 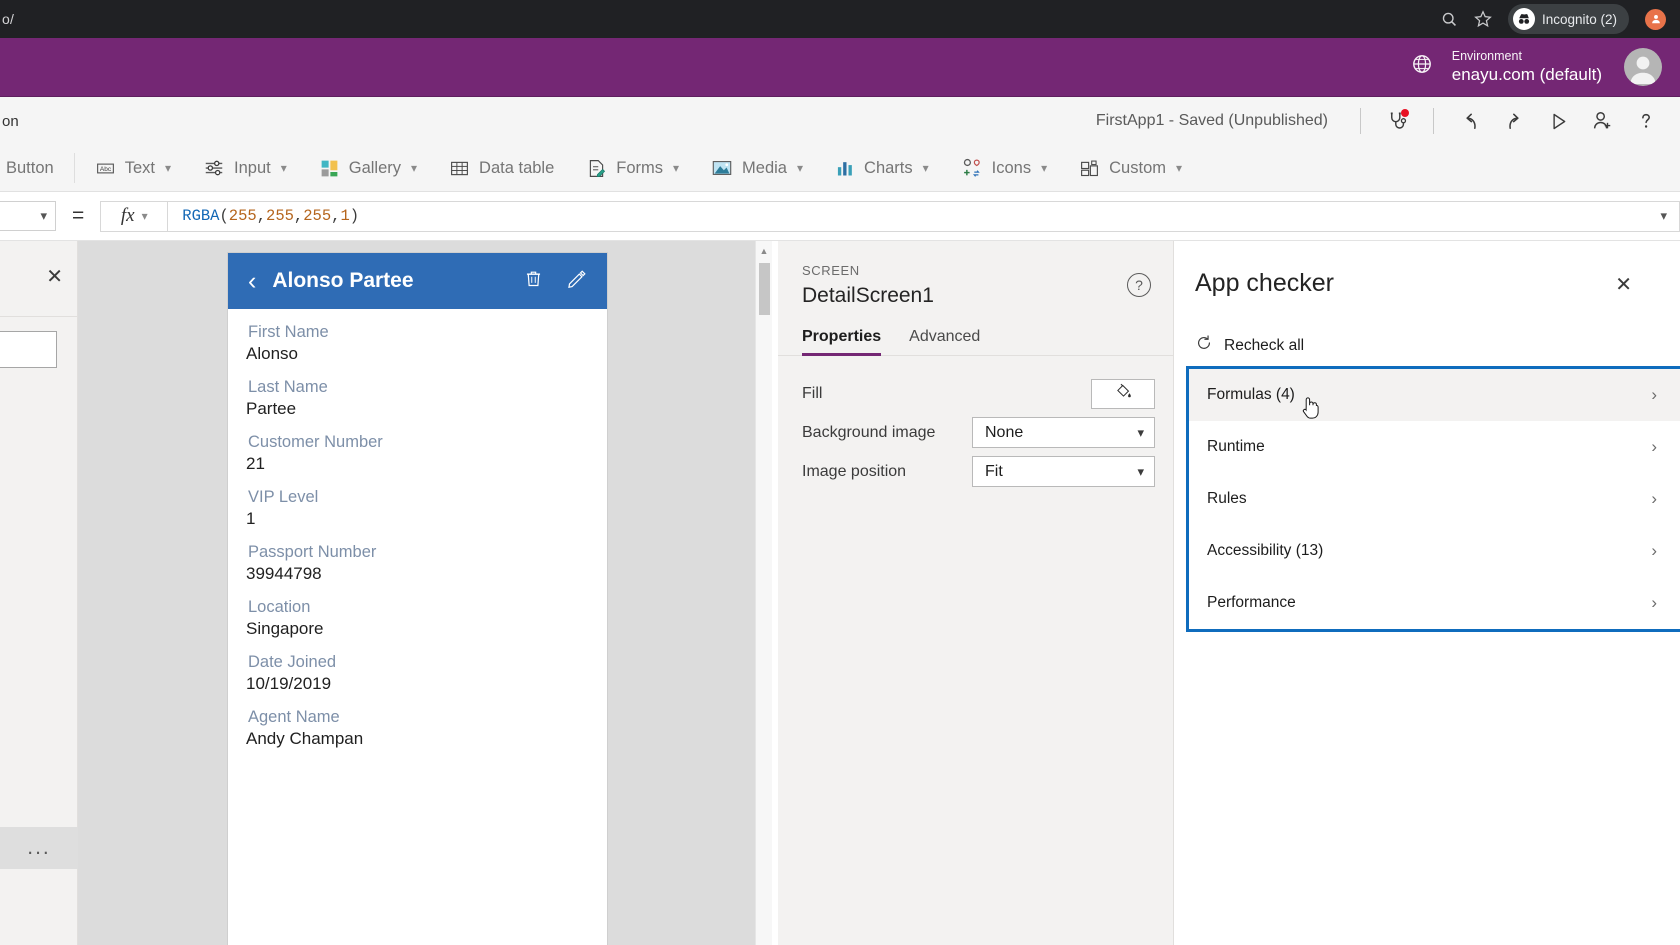 What do you see at coordinates (1526, 75) in the screenshot?
I see `environment-name: enayu.com (default)` at bounding box center [1526, 75].